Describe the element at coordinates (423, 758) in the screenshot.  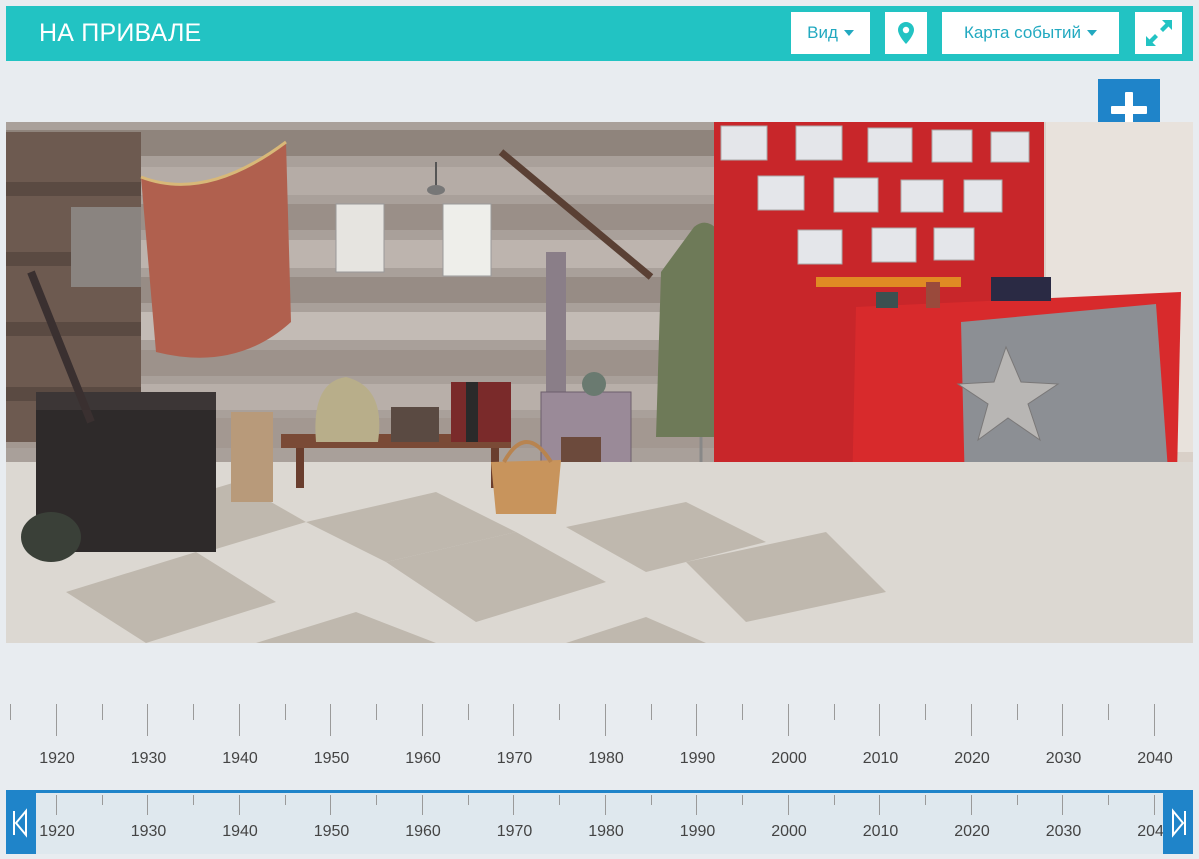
I see `timeline-year-label: 1960` at that location.